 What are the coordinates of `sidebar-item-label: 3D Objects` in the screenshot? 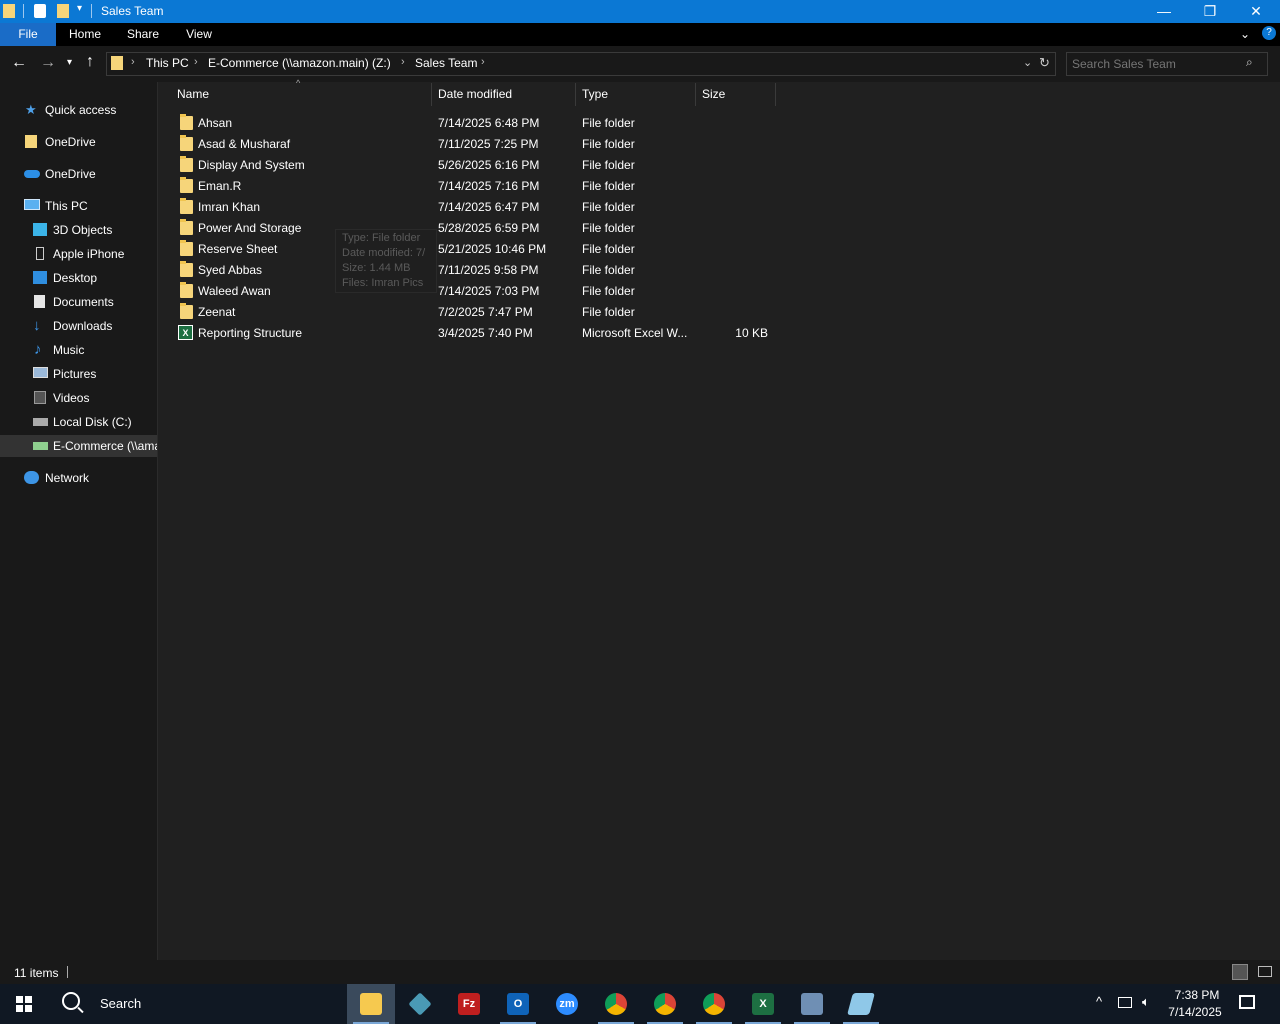 It's located at (83, 230).